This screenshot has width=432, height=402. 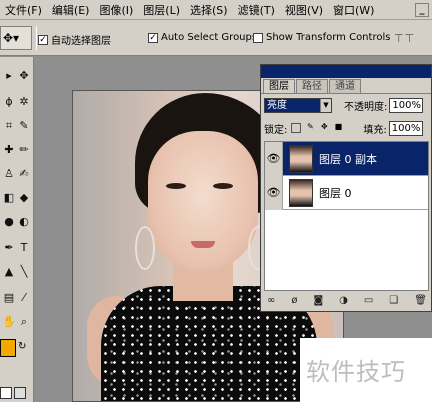 What do you see at coordinates (304, 10) in the screenshot?
I see `menu-view: 视图(V)` at bounding box center [304, 10].